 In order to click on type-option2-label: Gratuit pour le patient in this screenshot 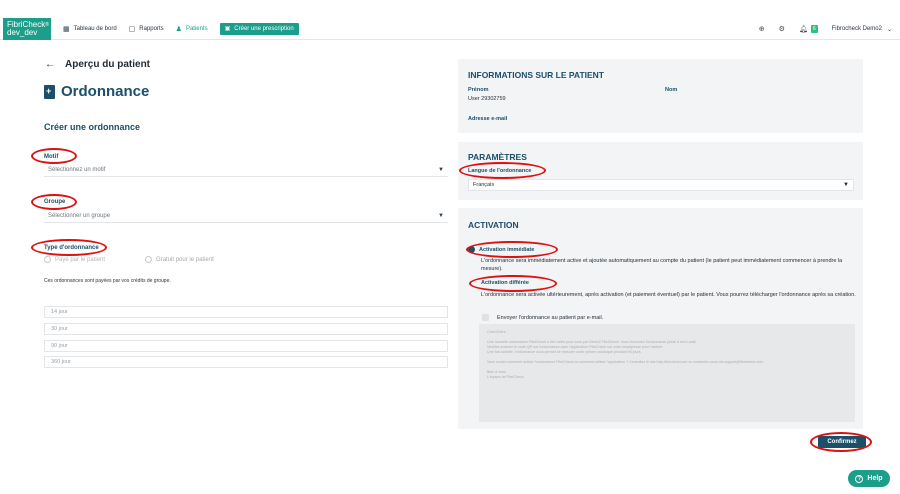, I will do `click(185, 259)`.